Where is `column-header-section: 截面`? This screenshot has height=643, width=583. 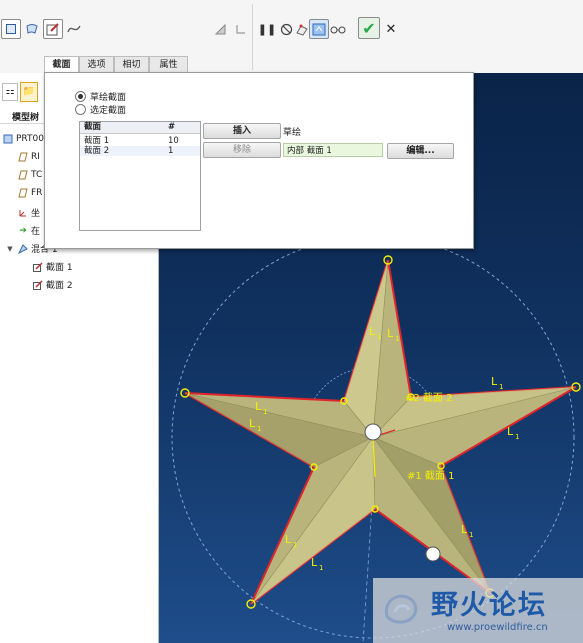
column-header-section: 截面 is located at coordinates (93, 127).